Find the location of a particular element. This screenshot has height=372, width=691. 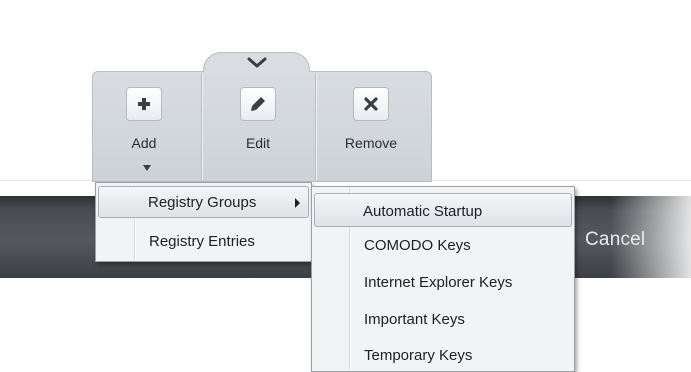

menu-item-registry-entries: Registry Entries is located at coordinates (203, 242).